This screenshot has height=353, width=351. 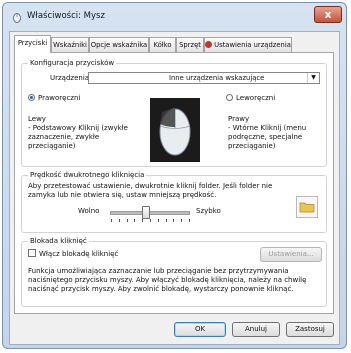 I want to click on cancel-button: Anuluj, so click(x=256, y=329).